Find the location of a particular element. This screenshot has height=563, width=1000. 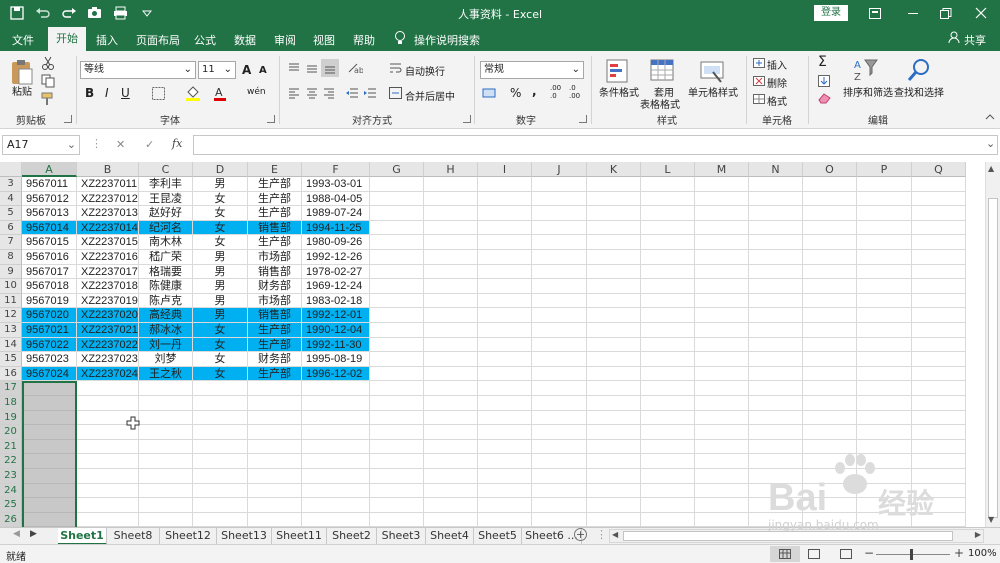

cell-id: 9567014 is located at coordinates (49, 228).